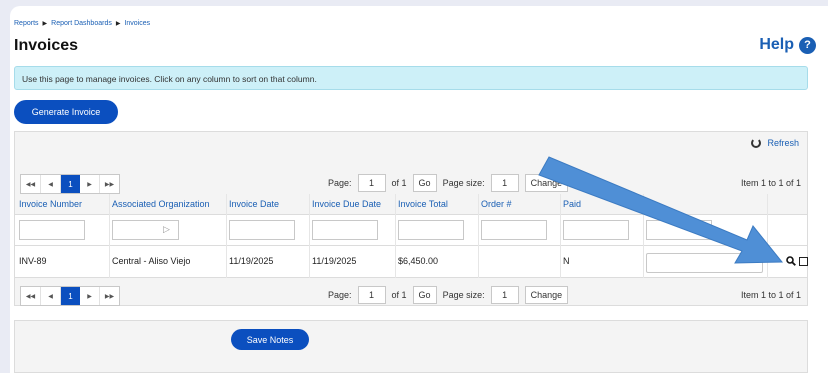 The width and height of the screenshot is (828, 373). What do you see at coordinates (418, 261) in the screenshot?
I see `cell-invoice-total: $6,450.00` at bounding box center [418, 261].